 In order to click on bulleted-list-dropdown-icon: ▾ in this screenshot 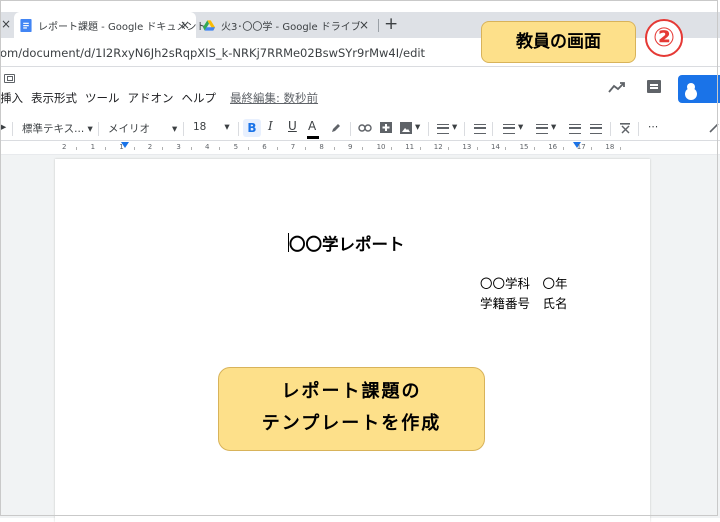, I will do `click(553, 127)`.